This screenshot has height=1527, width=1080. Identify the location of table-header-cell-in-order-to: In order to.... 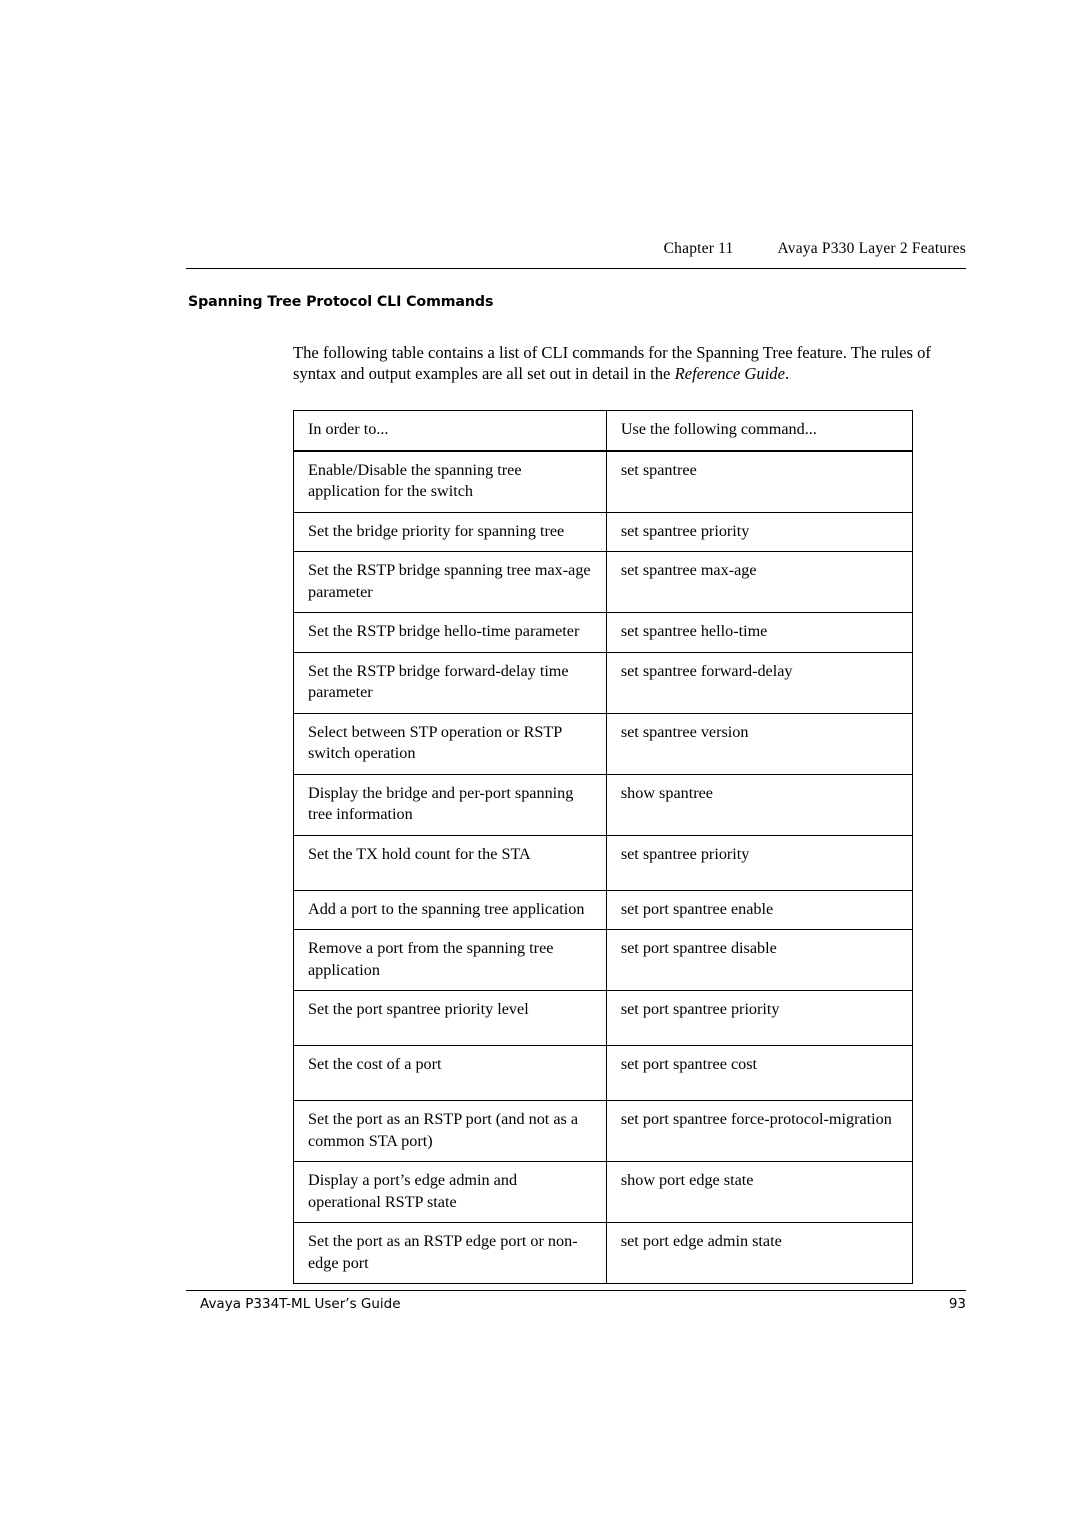
(450, 431).